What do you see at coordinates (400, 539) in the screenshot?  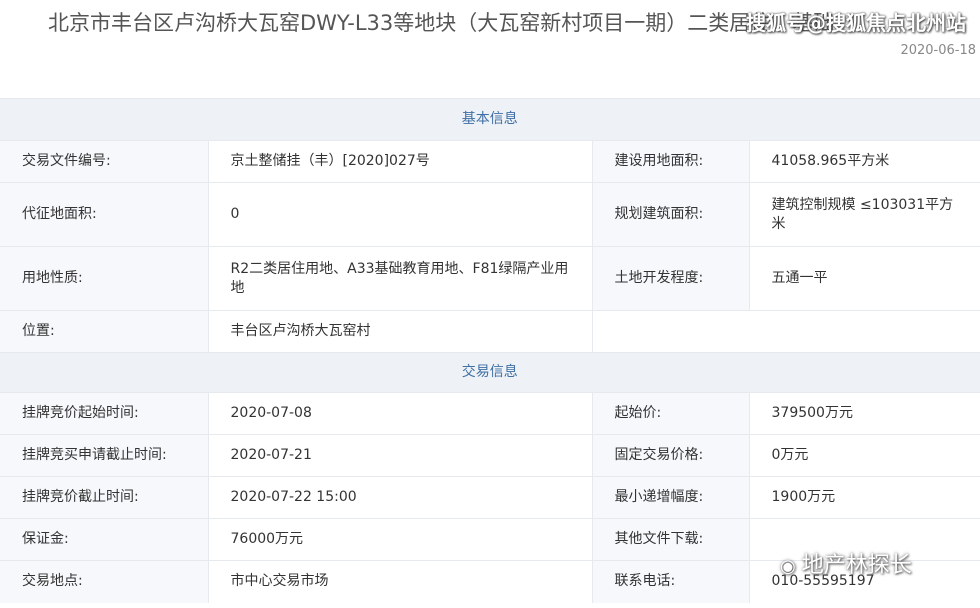 I see `field-value: 76000万元` at bounding box center [400, 539].